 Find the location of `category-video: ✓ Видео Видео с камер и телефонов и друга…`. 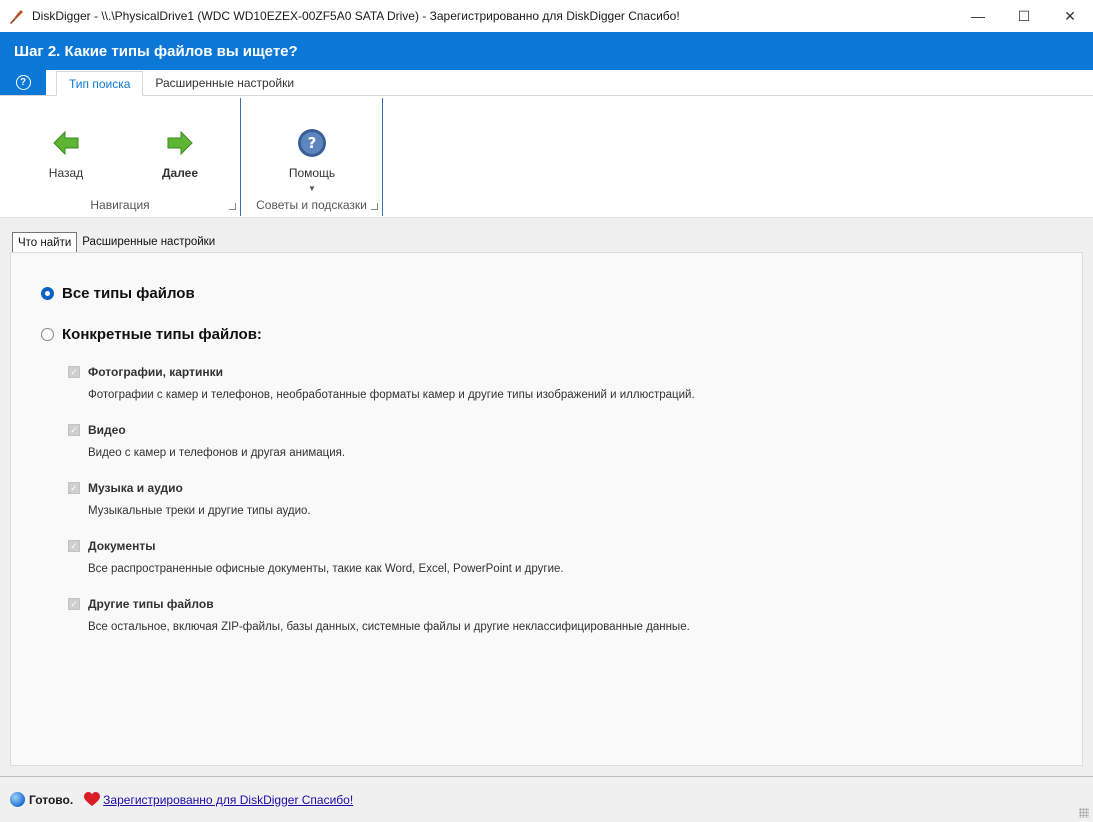

category-video: ✓ Видео Видео с камер и телефонов и друга… is located at coordinates (206, 441).